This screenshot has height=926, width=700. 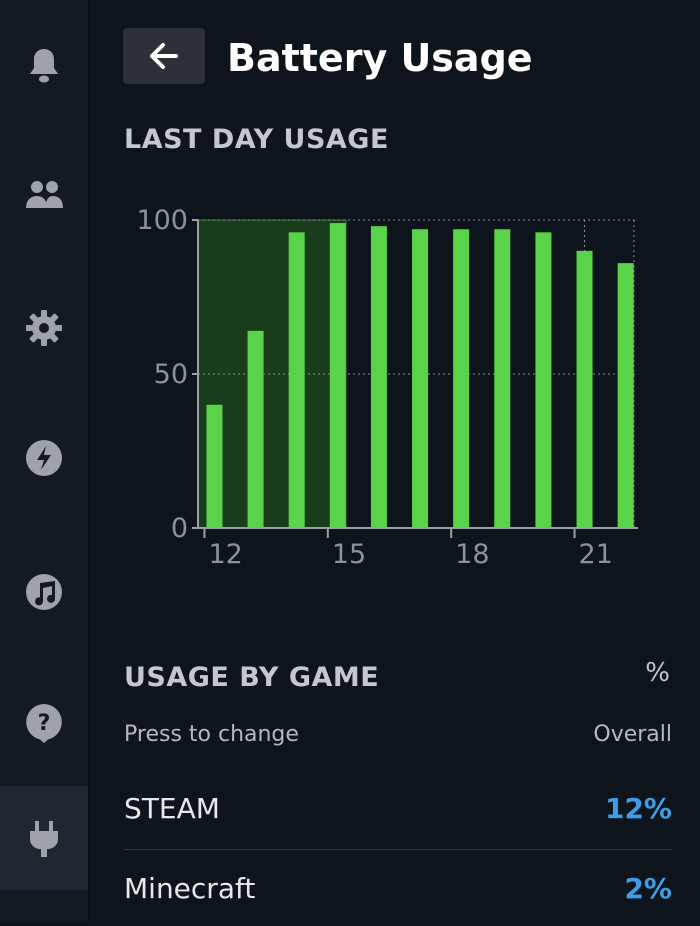 I want to click on percent-unit-label: %, so click(x=657, y=673).